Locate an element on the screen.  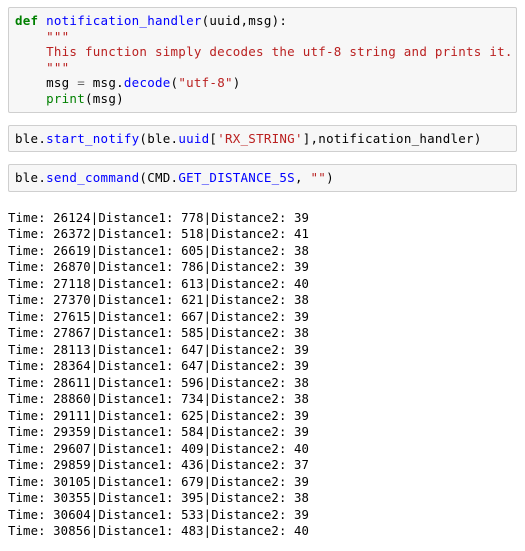
code-token-attr: send_command is located at coordinates (93, 178).